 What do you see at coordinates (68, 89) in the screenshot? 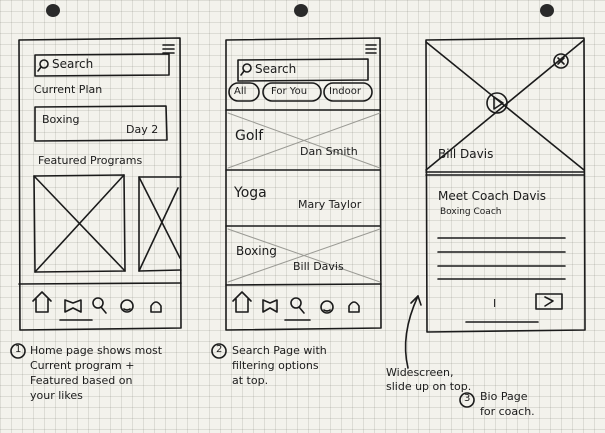
I see `current-plan-label: Current Plan` at bounding box center [68, 89].